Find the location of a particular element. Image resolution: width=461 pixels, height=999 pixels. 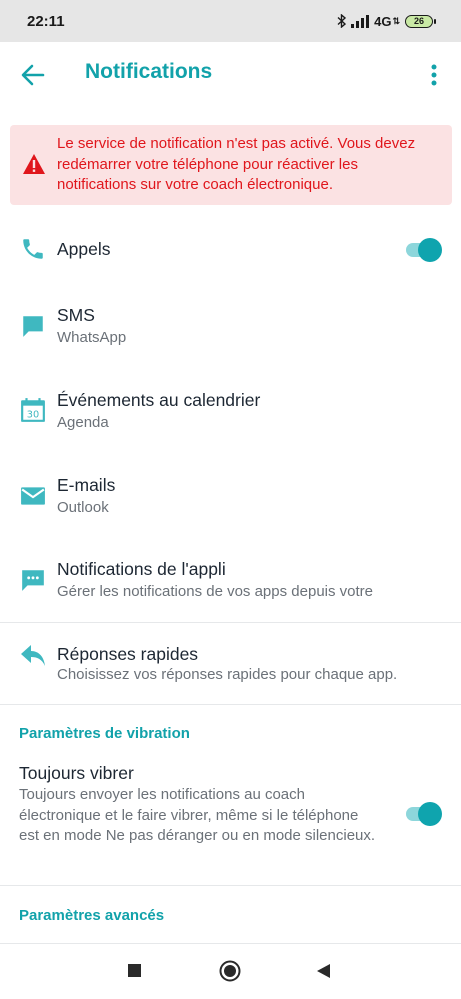

sms-label: SMS is located at coordinates (76, 315).